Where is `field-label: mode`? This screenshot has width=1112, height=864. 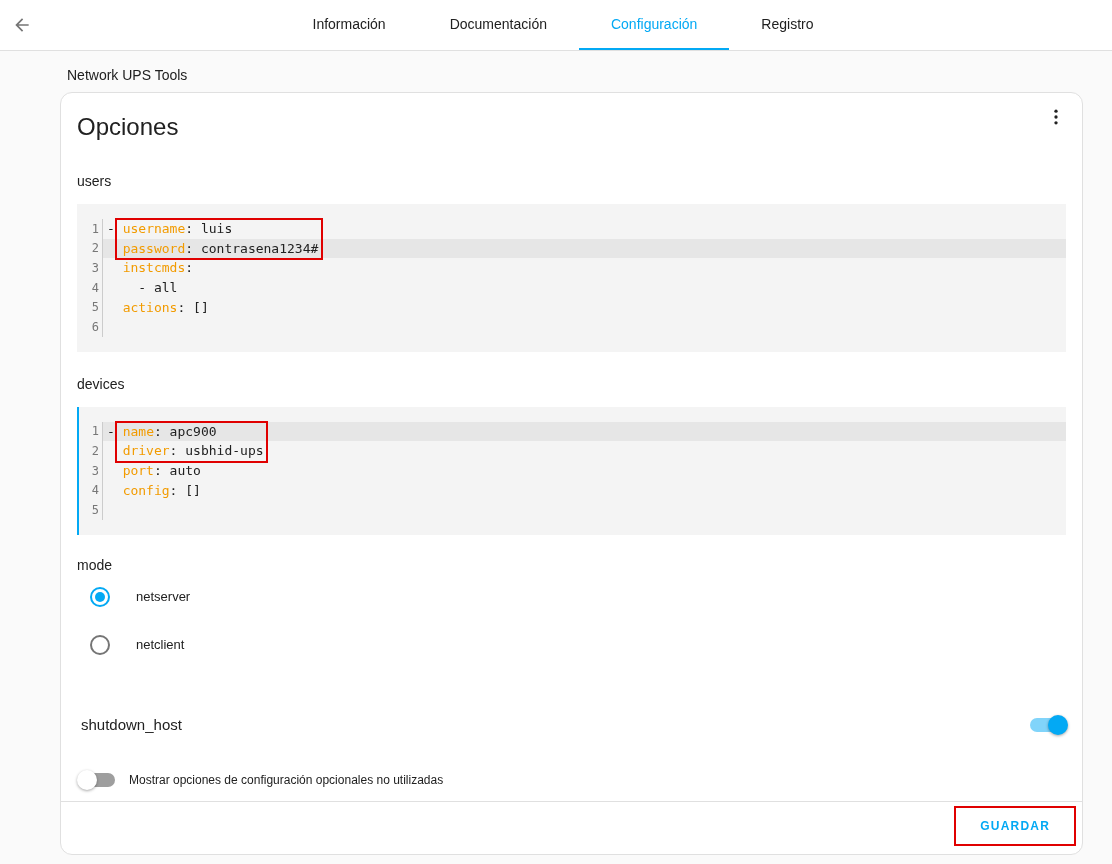 field-label: mode is located at coordinates (95, 564).